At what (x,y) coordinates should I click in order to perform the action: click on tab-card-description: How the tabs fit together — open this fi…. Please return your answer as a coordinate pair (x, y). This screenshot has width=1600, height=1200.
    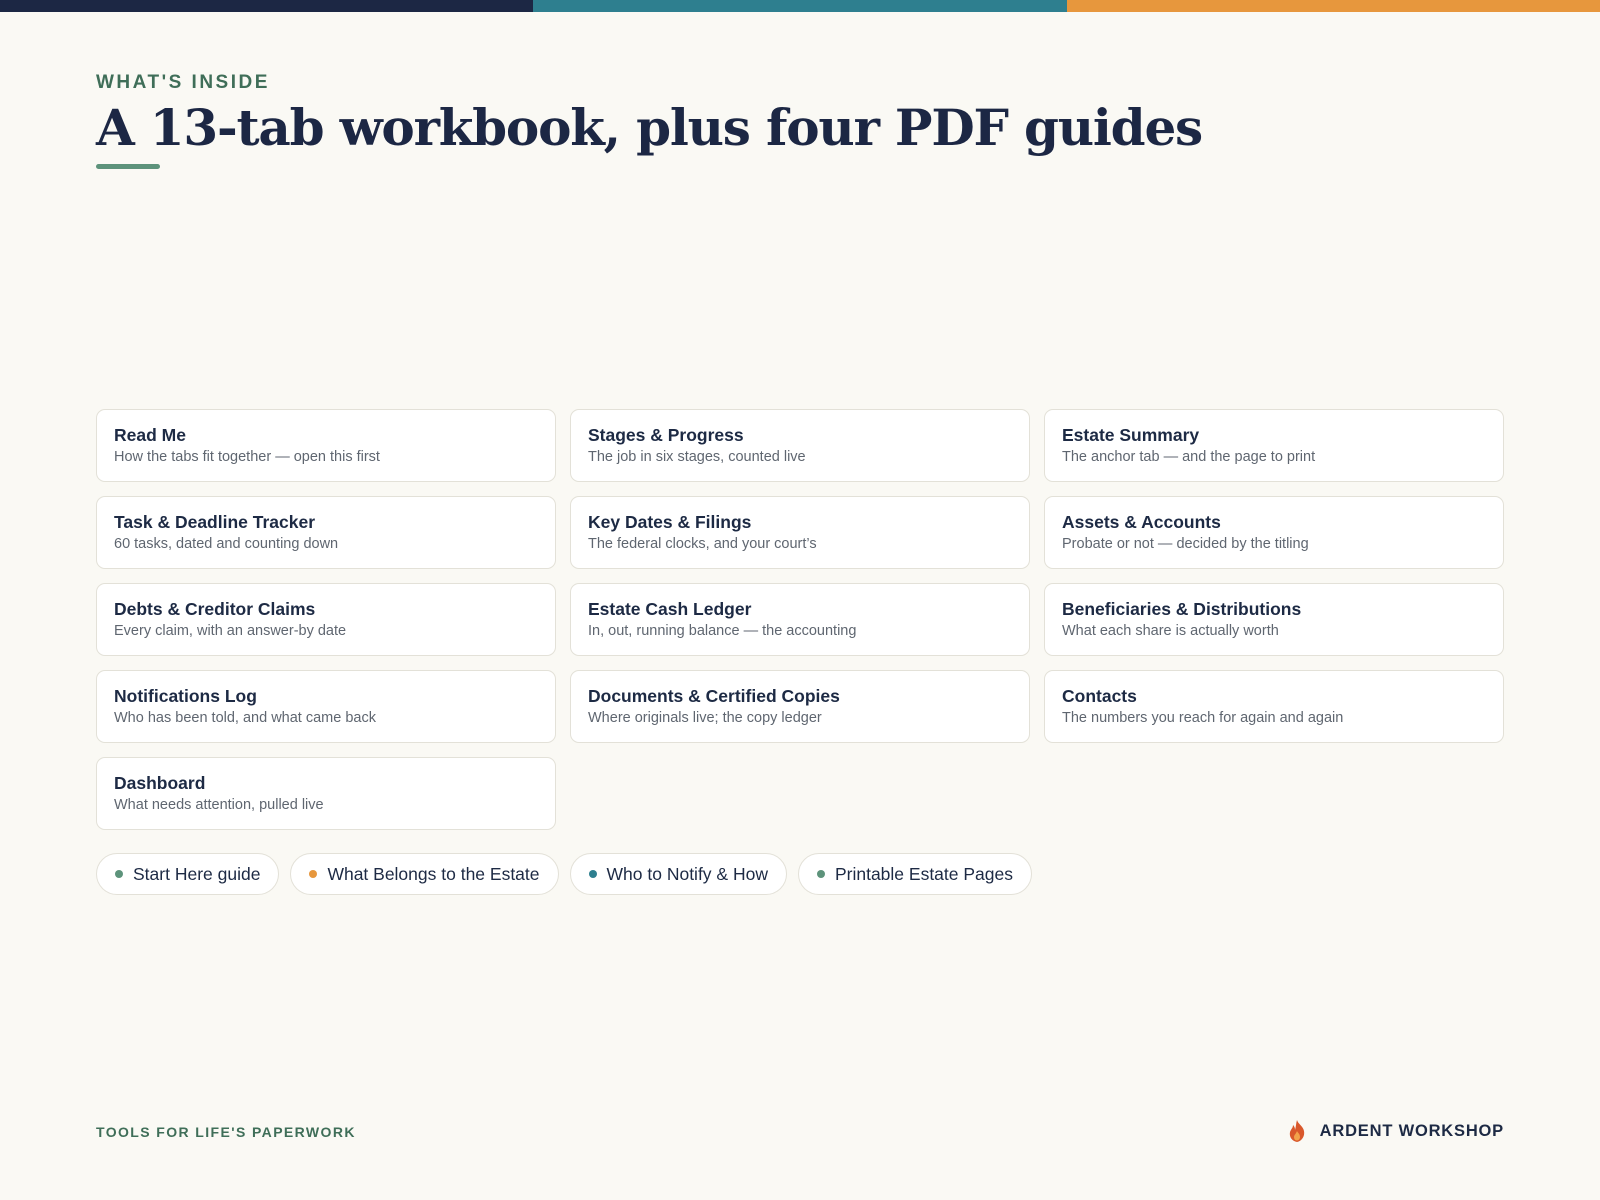
    Looking at the image, I should click on (247, 457).